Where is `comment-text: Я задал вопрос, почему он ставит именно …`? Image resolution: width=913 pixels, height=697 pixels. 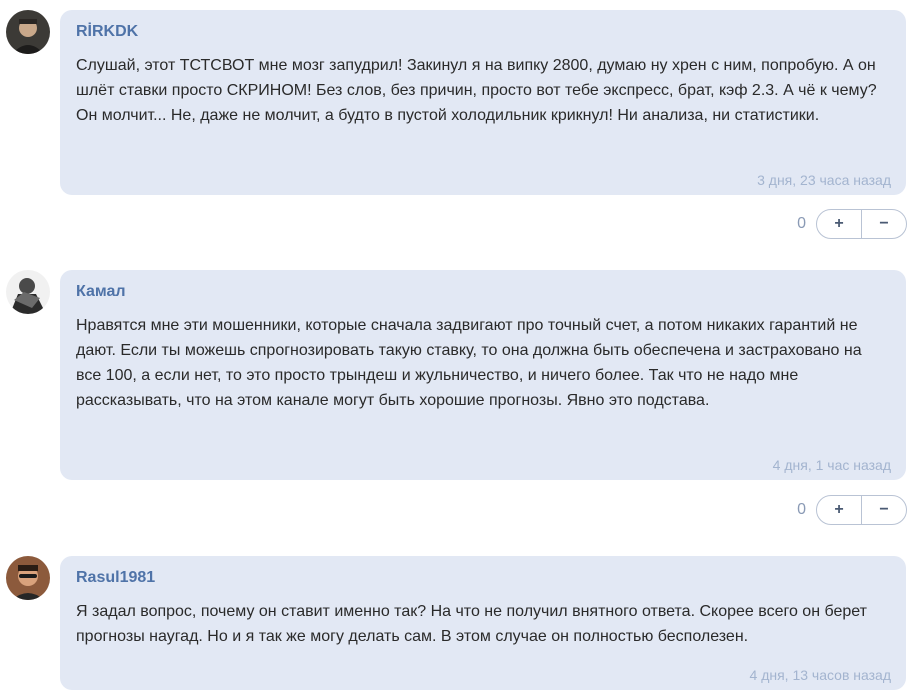
comment-text: Я задал вопрос, почему он ставит именно … is located at coordinates (471, 624).